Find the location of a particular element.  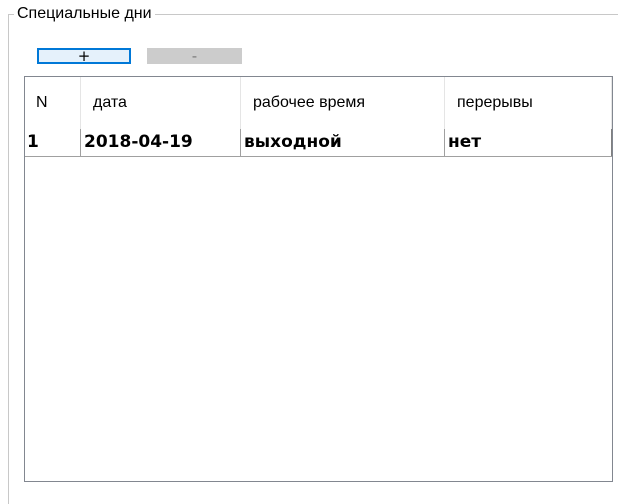

table-header: N дата рабочее время перерывы is located at coordinates (318, 103).